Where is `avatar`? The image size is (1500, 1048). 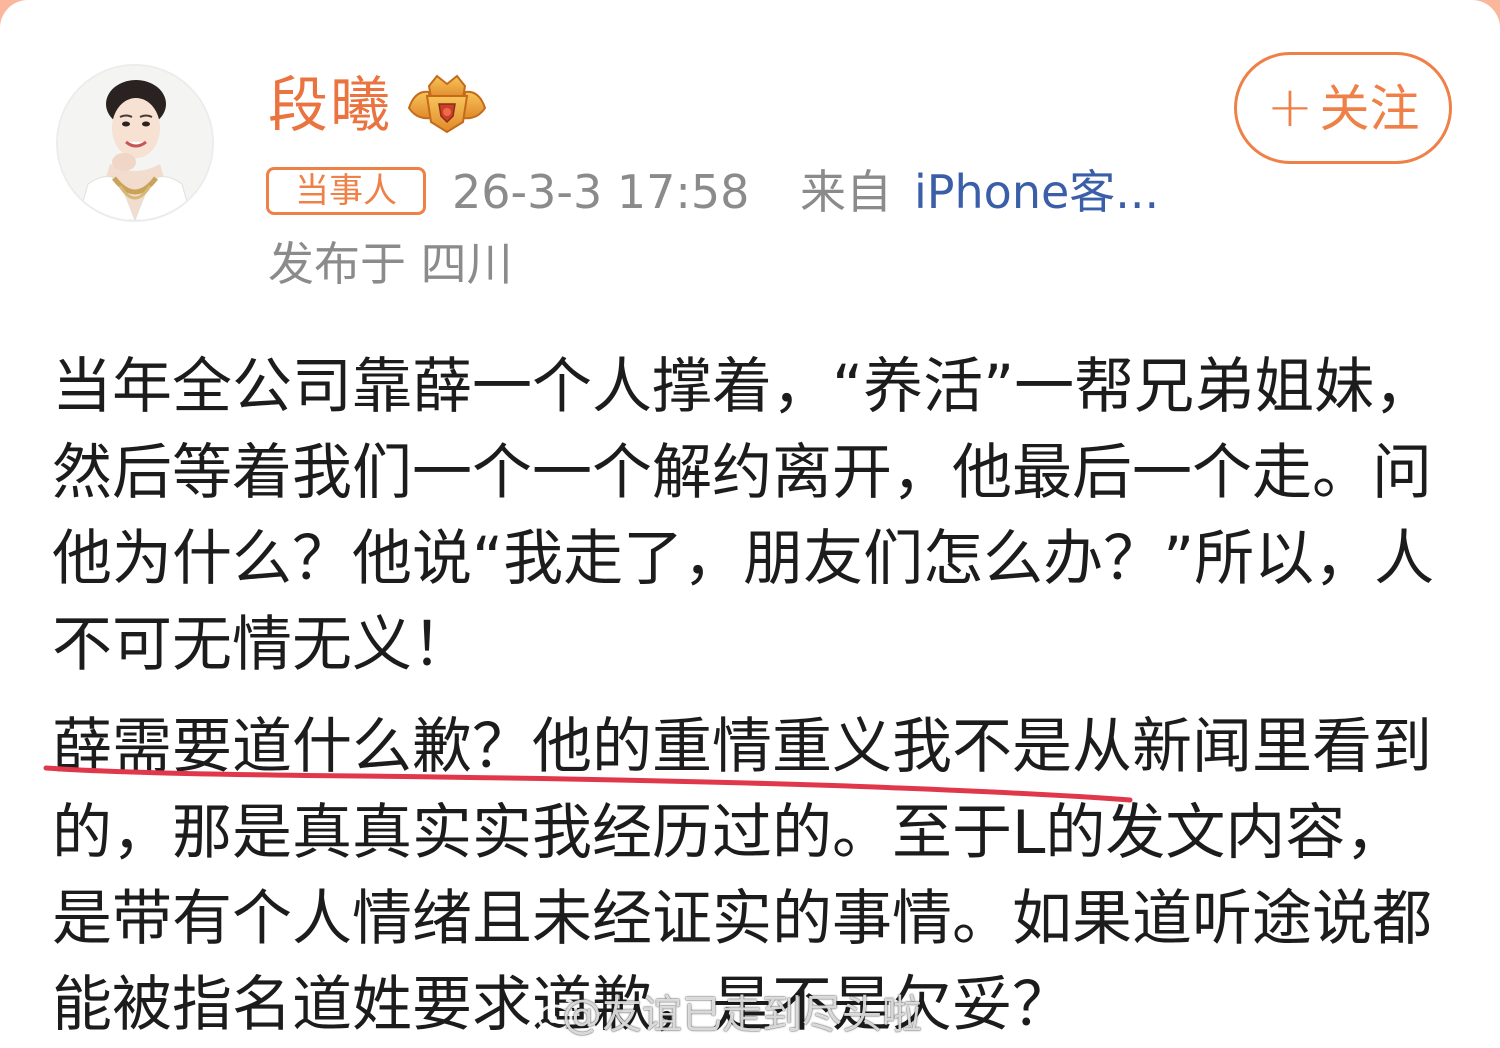
avatar is located at coordinates (135, 143).